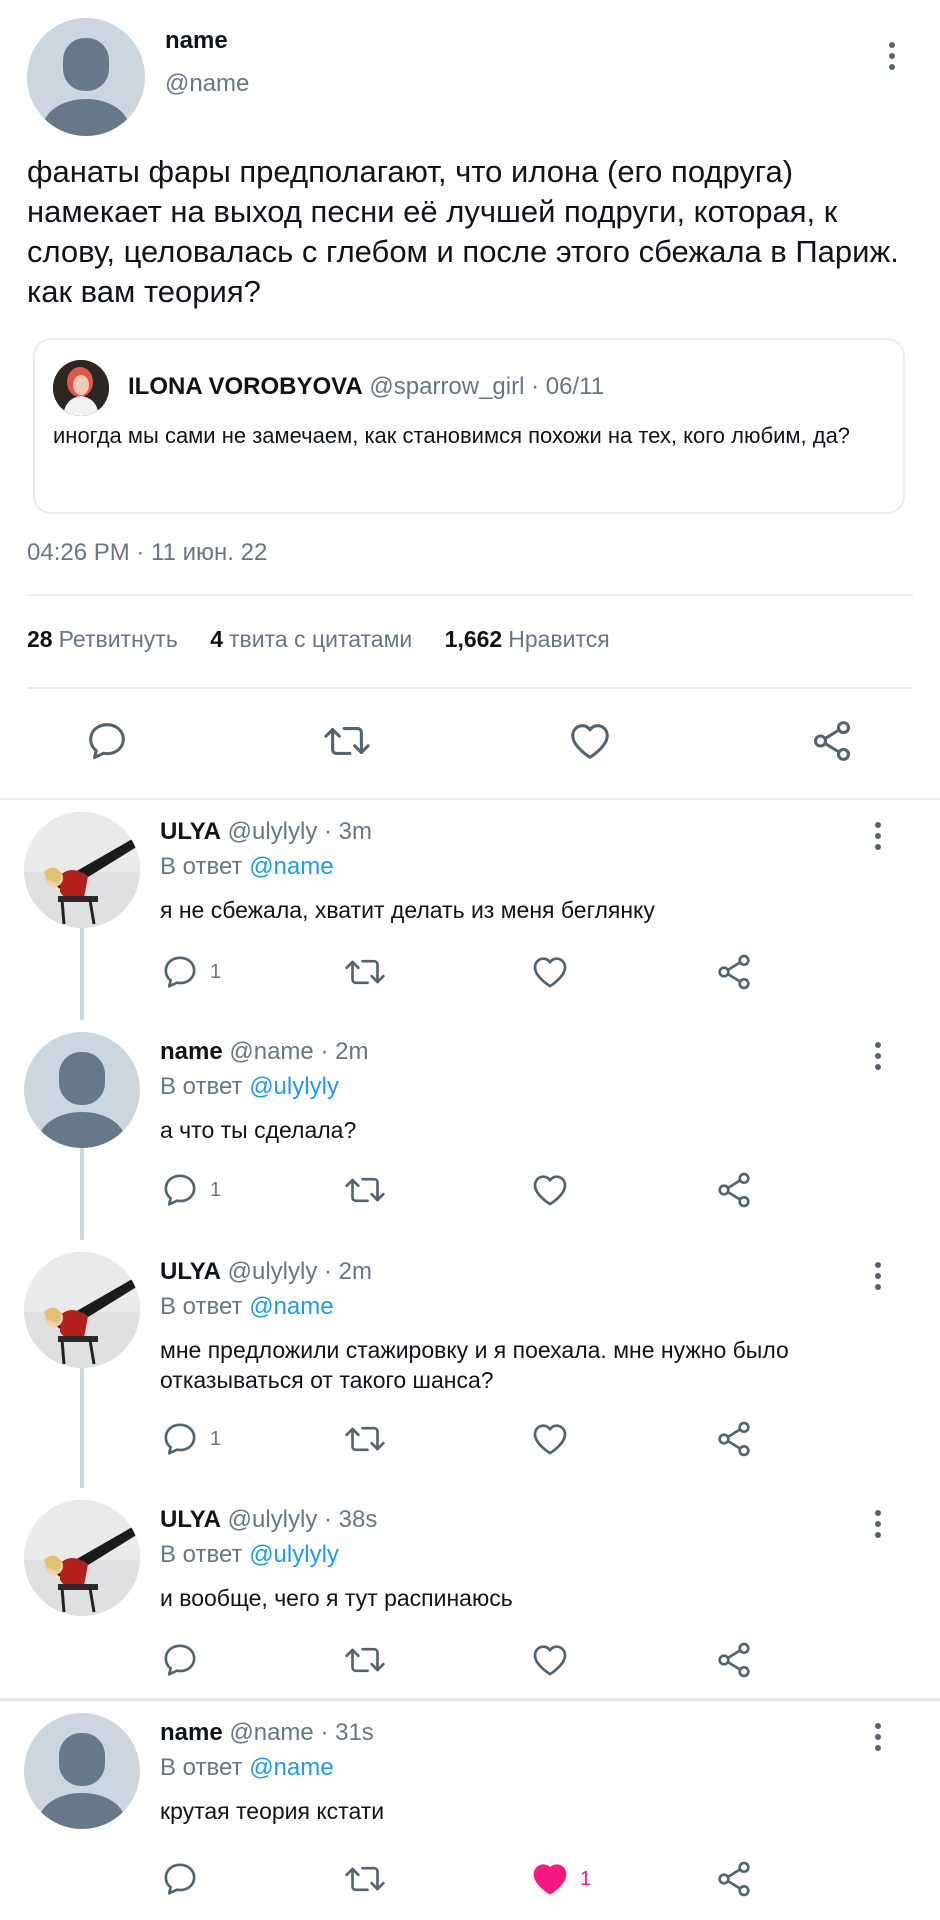 This screenshot has height=1920, width=940. I want to click on reply-text: крутая теория кстати, so click(272, 1811).